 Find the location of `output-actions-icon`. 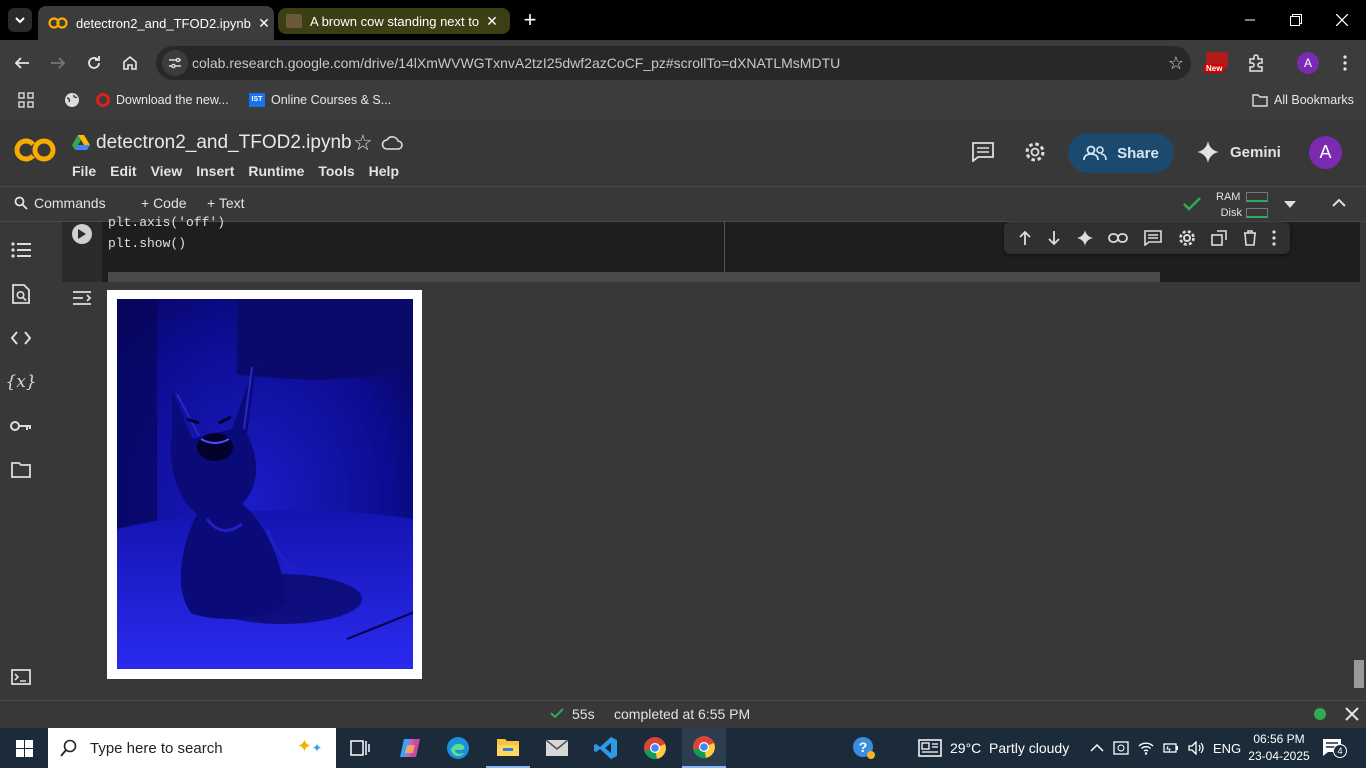

output-actions-icon is located at coordinates (82, 298).